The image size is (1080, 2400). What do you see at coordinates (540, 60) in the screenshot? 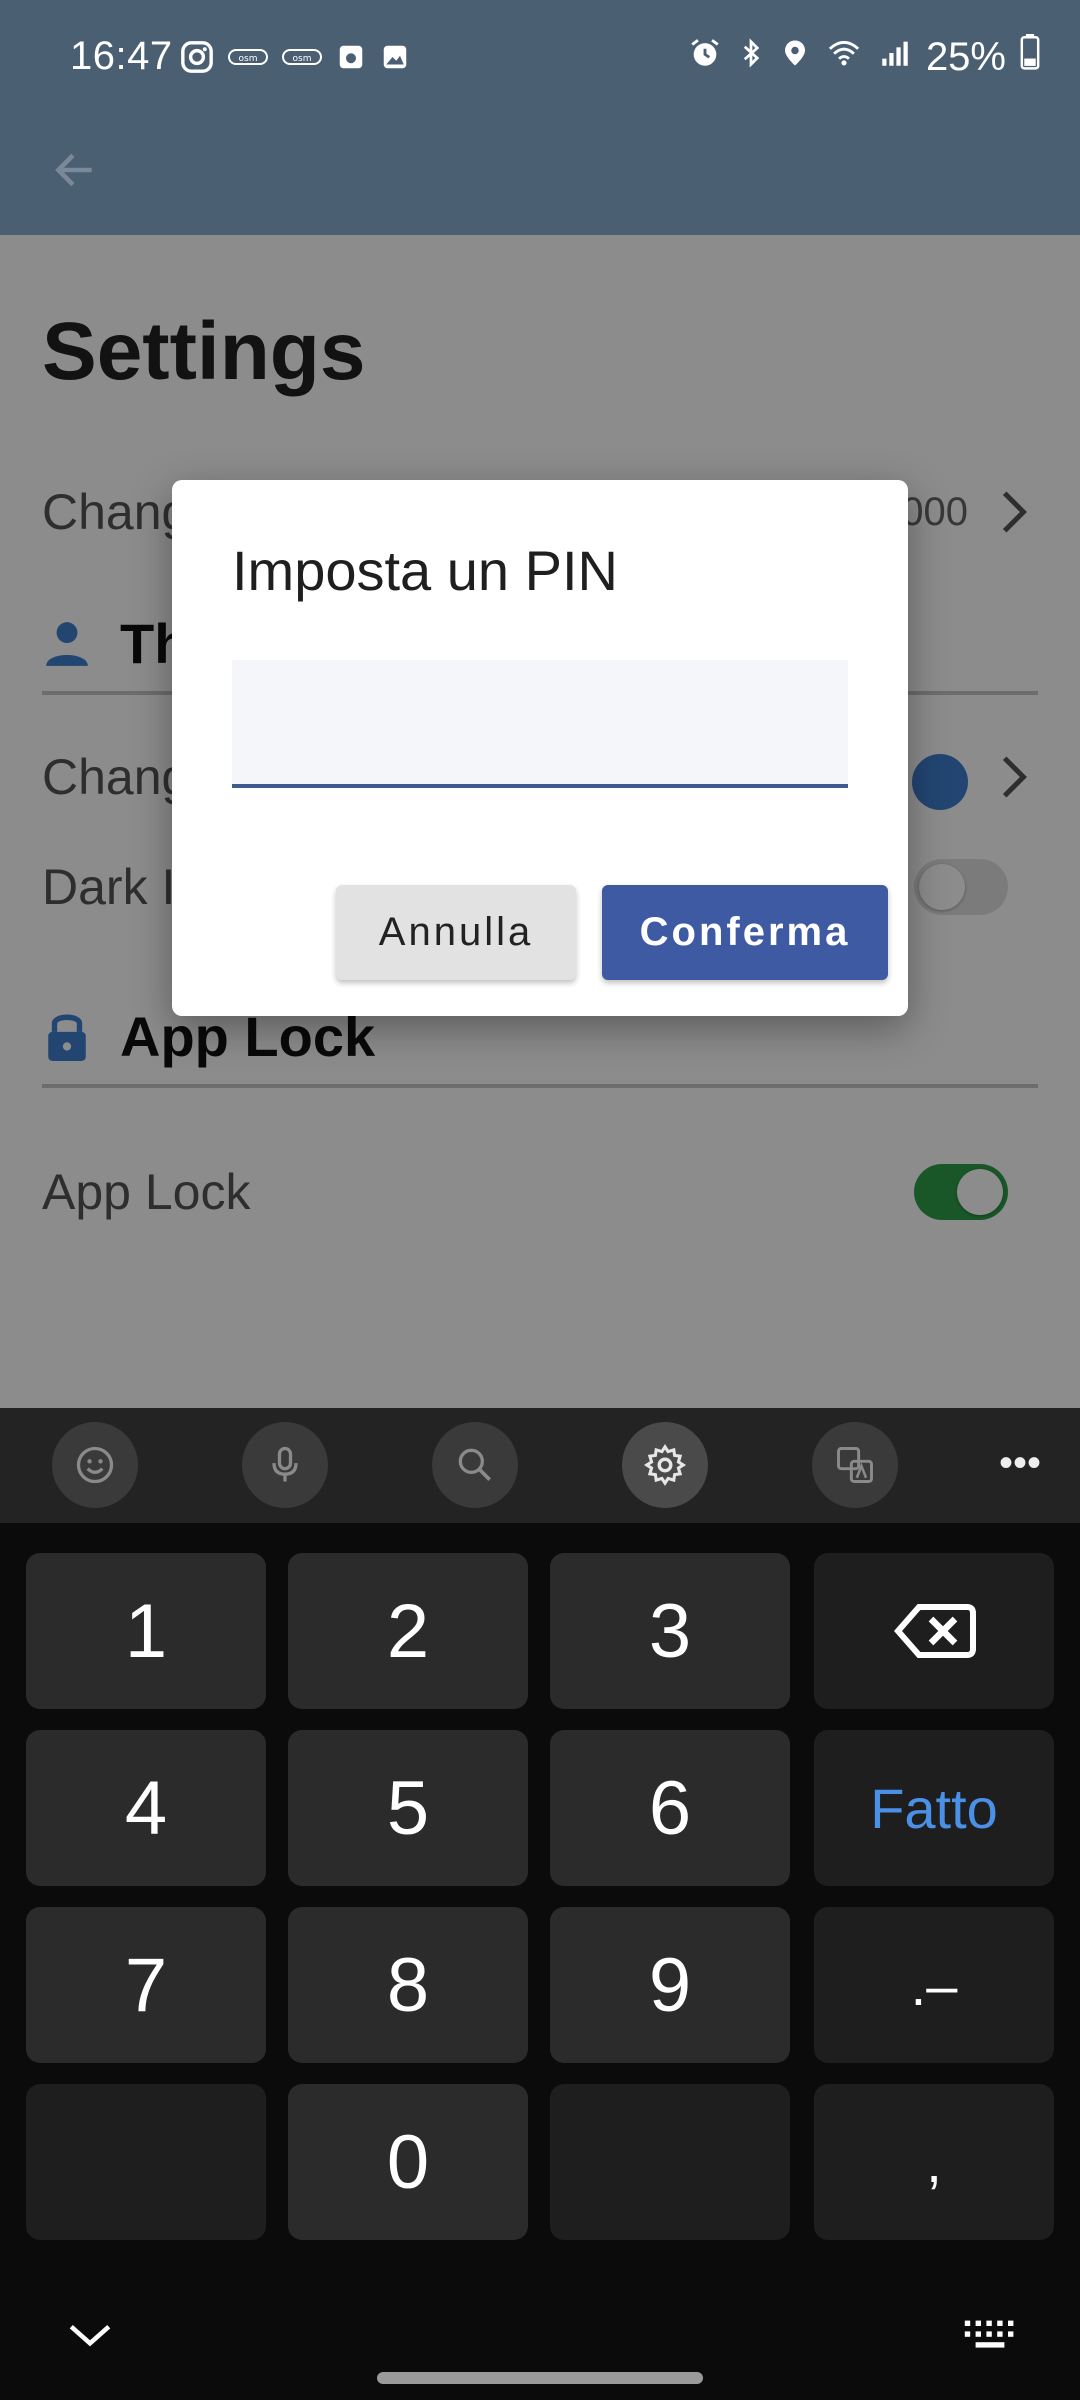
I see `status-bar: 16:47 osm osm 25%` at bounding box center [540, 60].